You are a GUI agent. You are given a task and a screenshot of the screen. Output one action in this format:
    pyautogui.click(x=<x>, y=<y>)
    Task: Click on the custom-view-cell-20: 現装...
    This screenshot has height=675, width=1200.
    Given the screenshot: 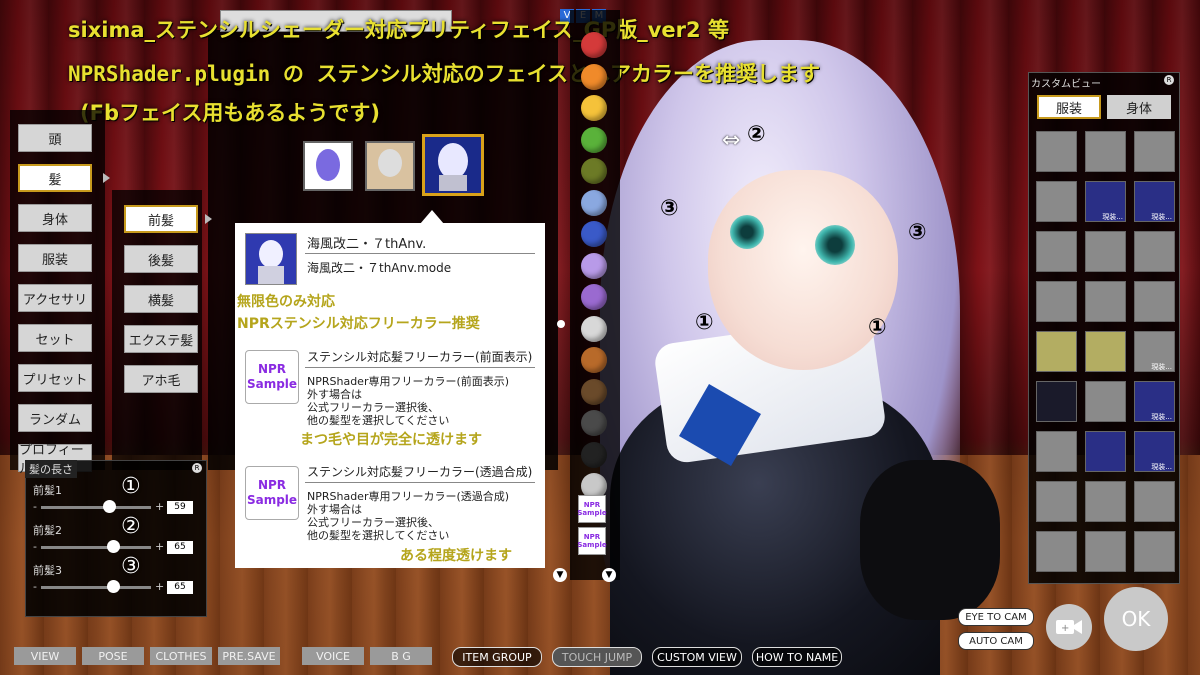 What is the action you would take?
    pyautogui.click(x=1154, y=451)
    